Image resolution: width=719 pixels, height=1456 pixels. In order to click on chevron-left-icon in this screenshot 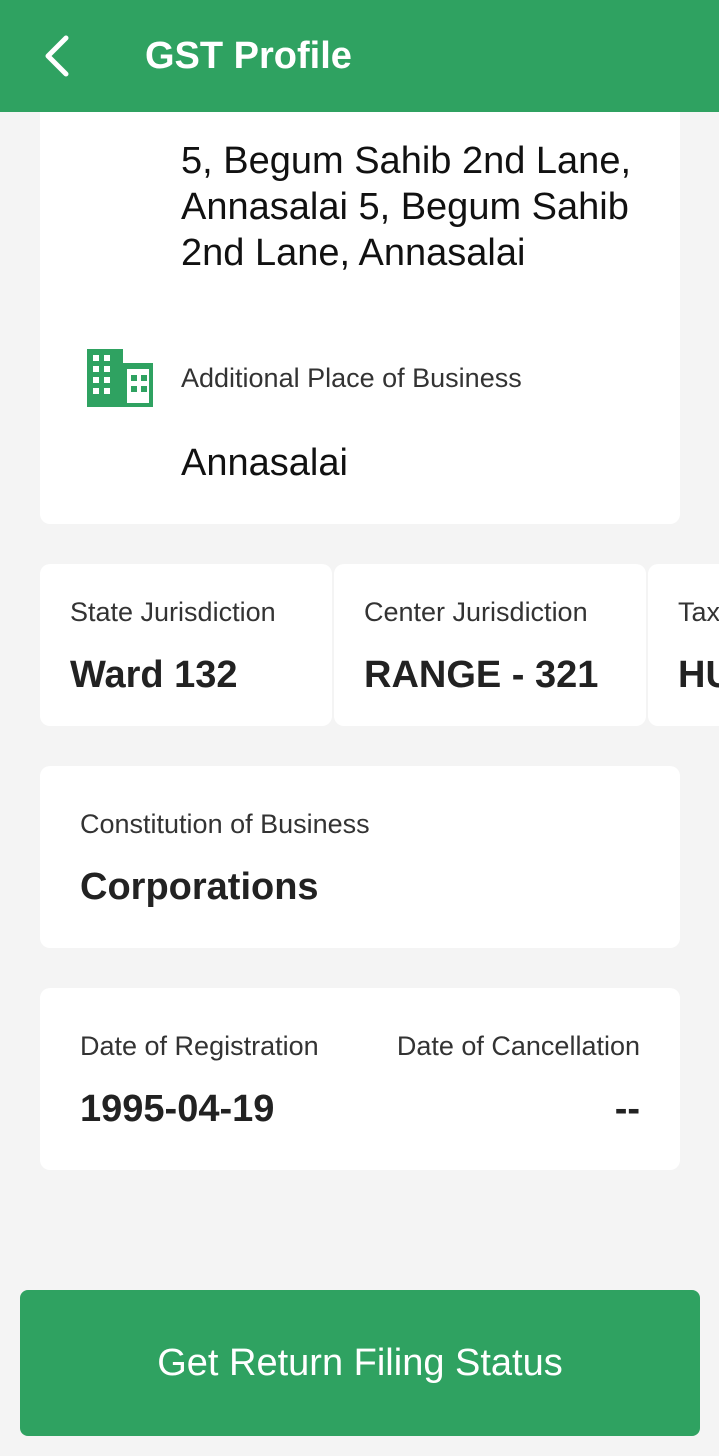, I will do `click(57, 56)`.